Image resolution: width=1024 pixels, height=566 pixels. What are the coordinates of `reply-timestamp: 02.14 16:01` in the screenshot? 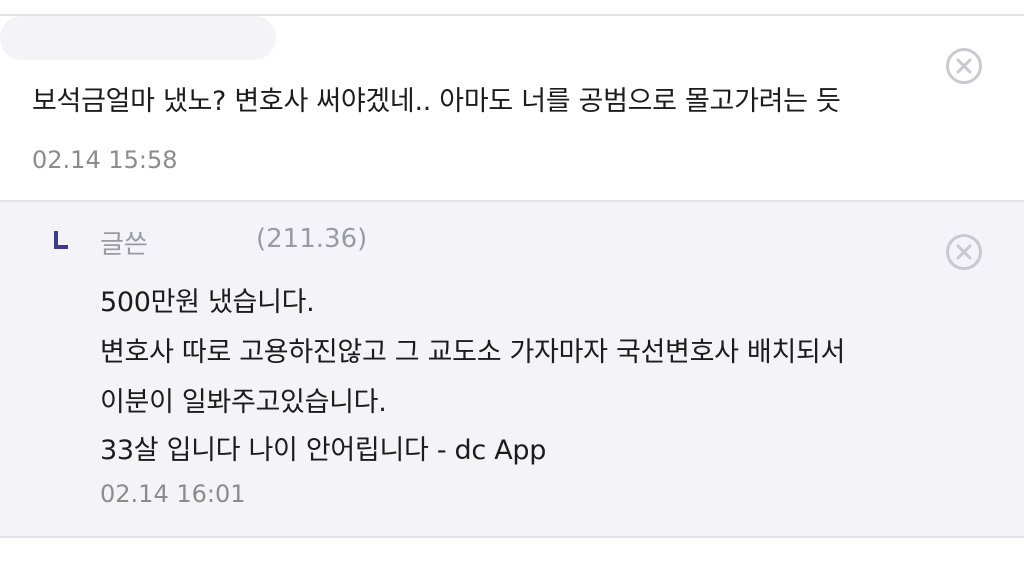 It's located at (173, 494).